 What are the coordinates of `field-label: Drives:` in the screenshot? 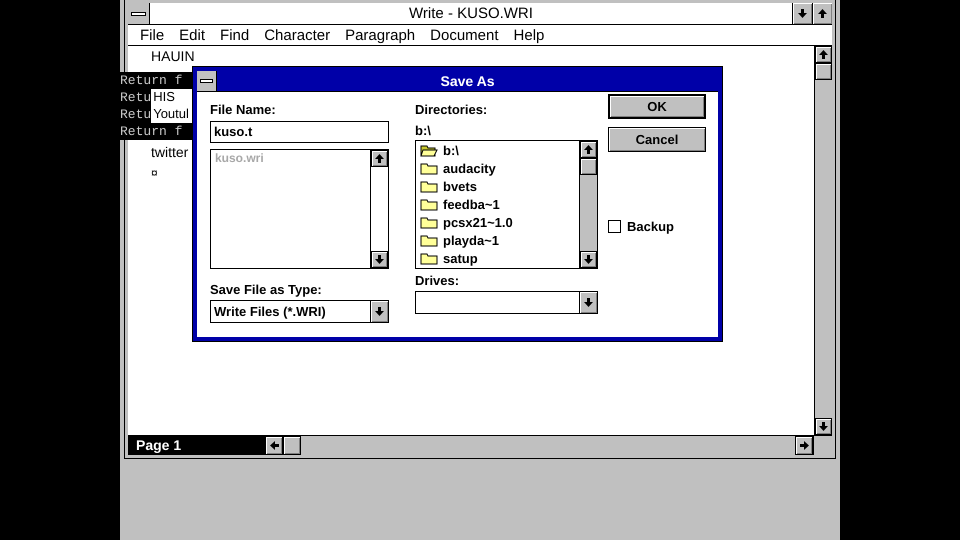 It's located at (437, 280).